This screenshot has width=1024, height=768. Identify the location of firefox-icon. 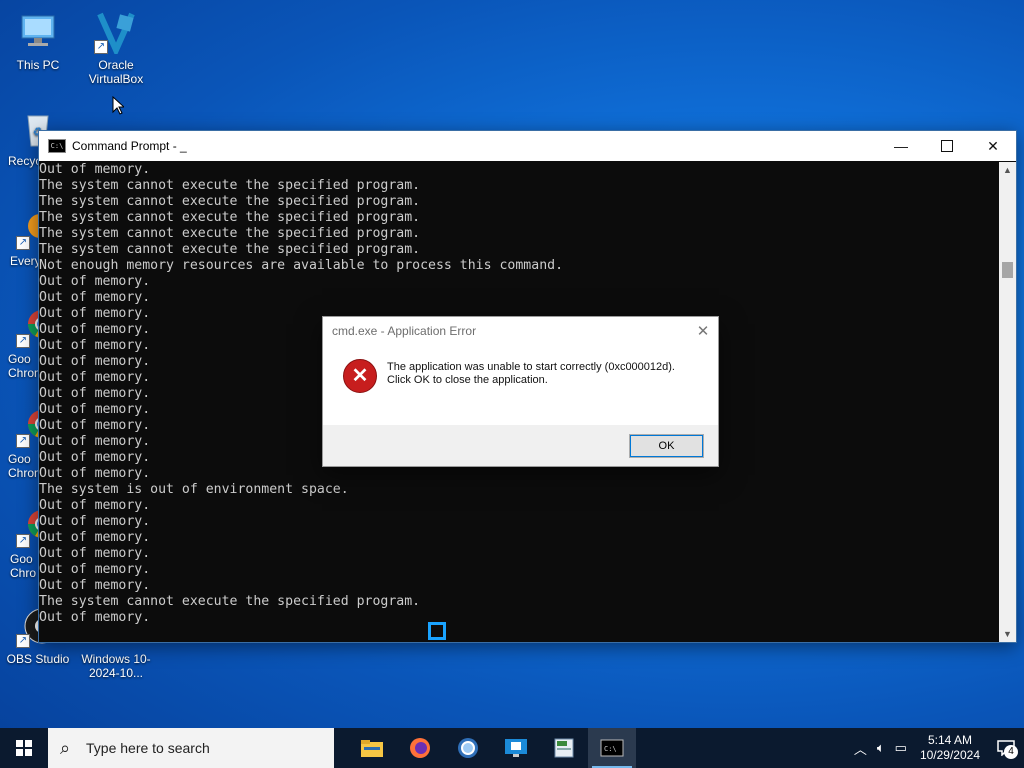
(420, 748).